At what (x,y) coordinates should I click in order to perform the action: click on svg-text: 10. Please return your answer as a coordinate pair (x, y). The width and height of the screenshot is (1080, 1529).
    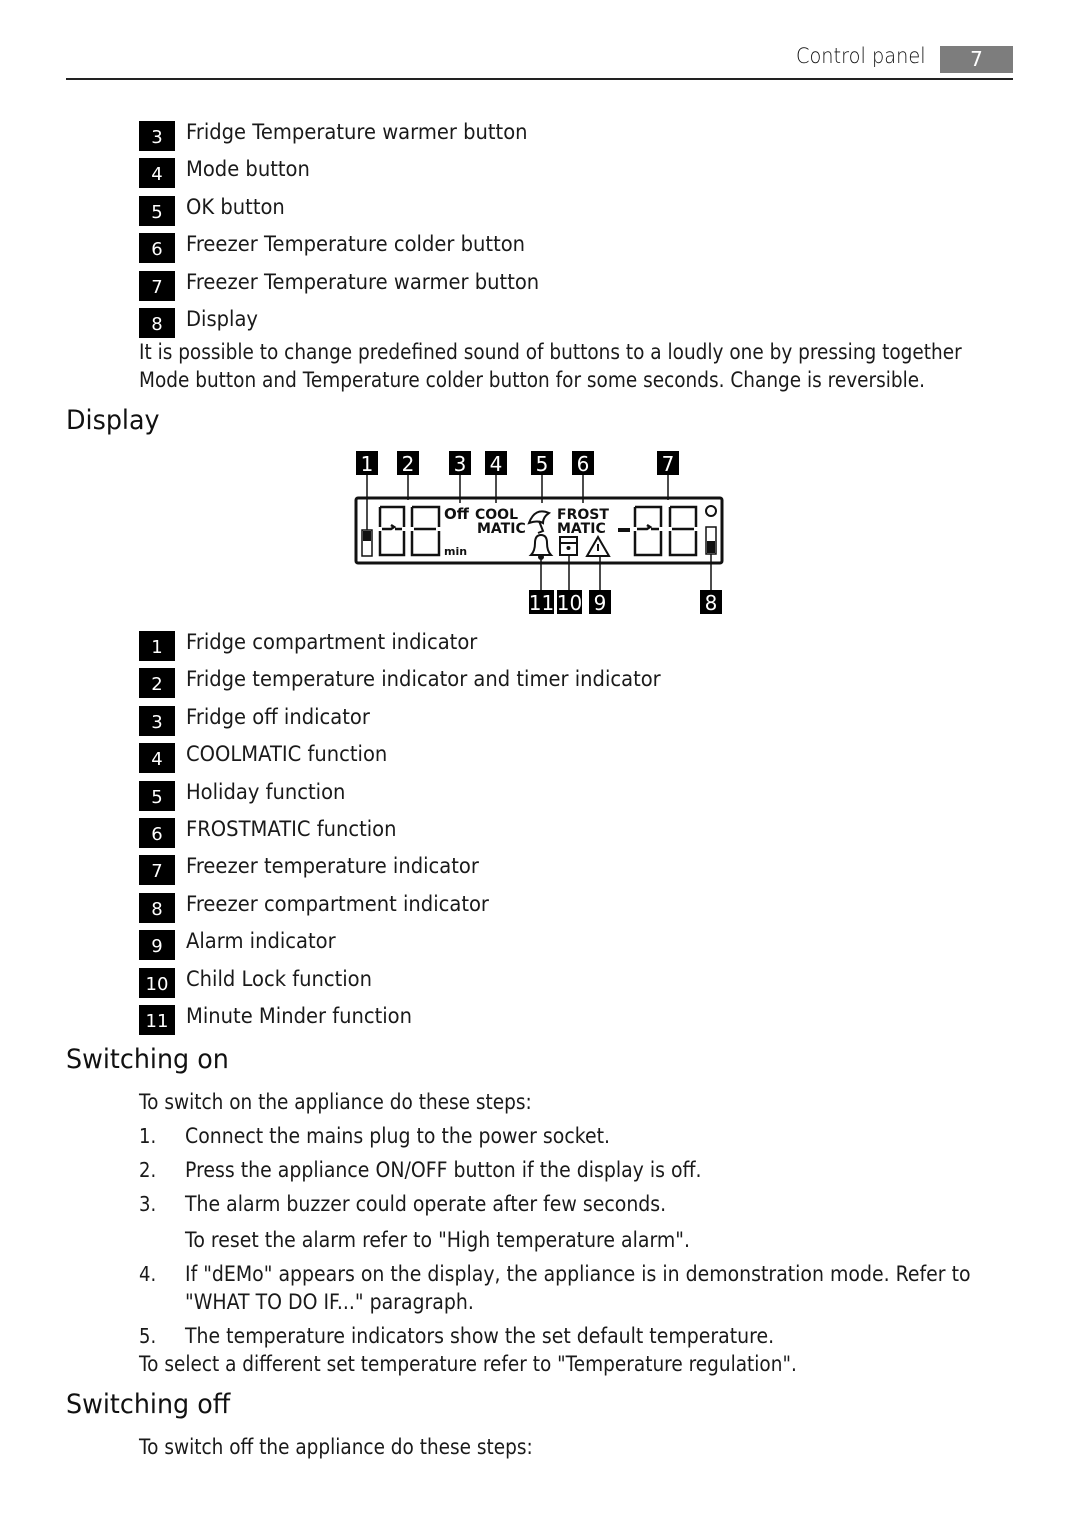
    Looking at the image, I should click on (569, 603).